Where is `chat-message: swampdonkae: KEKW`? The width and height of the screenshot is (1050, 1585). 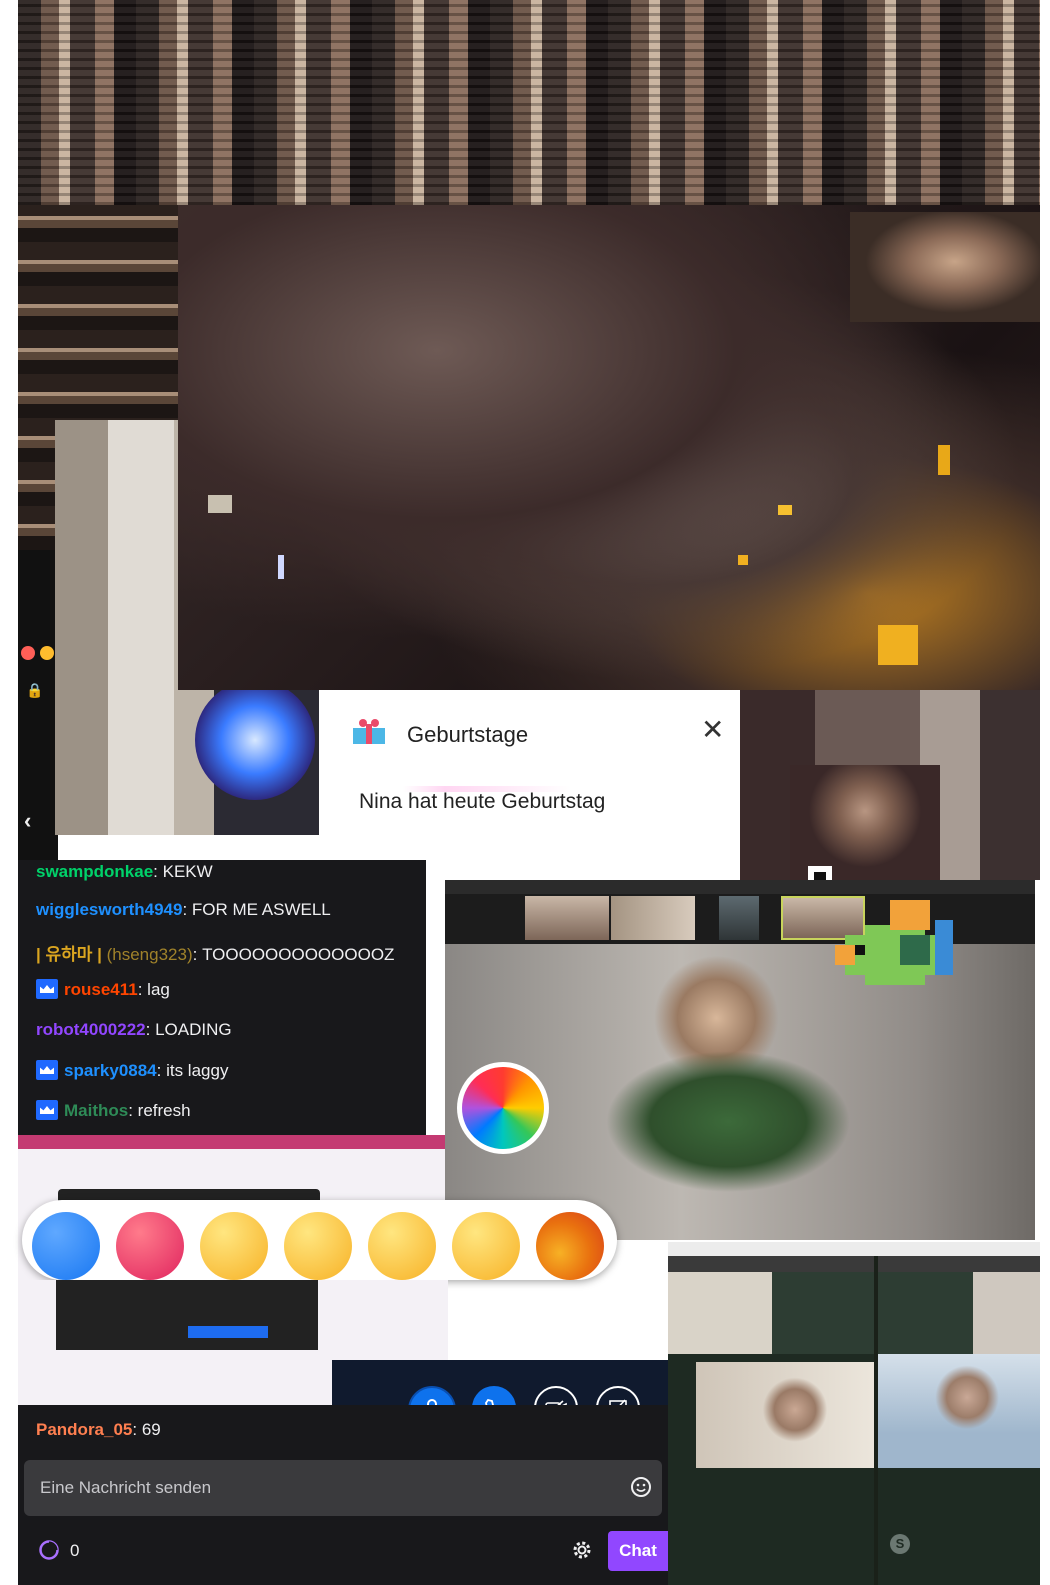 chat-message: swampdonkae: KEKW is located at coordinates (124, 872).